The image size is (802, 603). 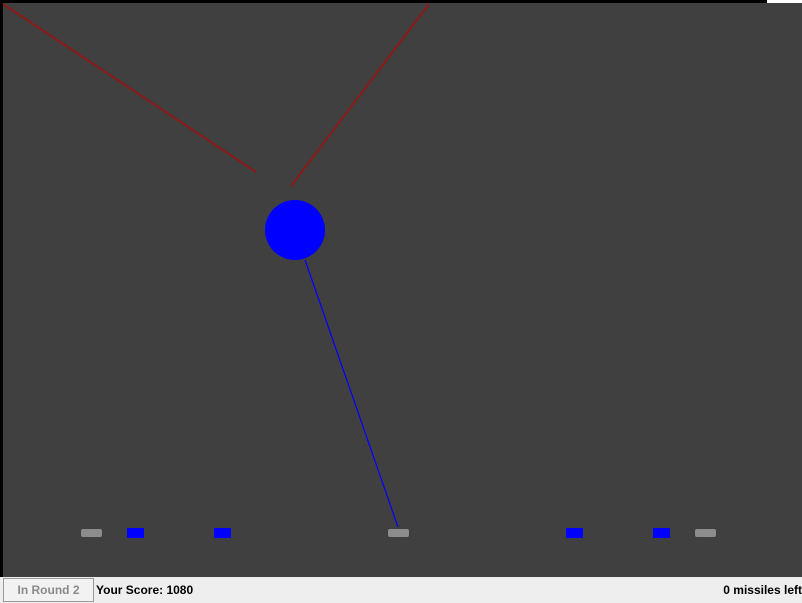 I want to click on player-missile-trail, so click(x=351, y=393).